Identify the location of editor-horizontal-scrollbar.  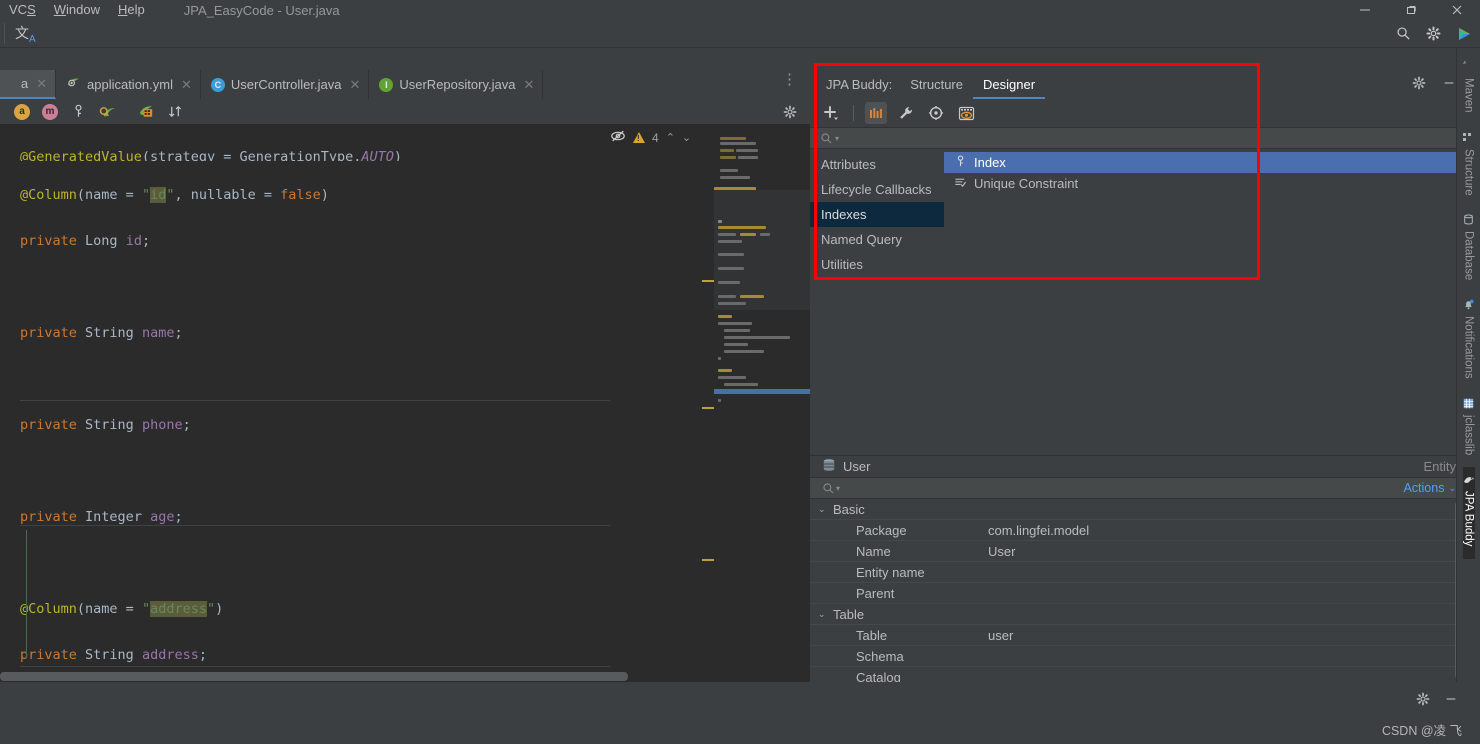
(405, 676).